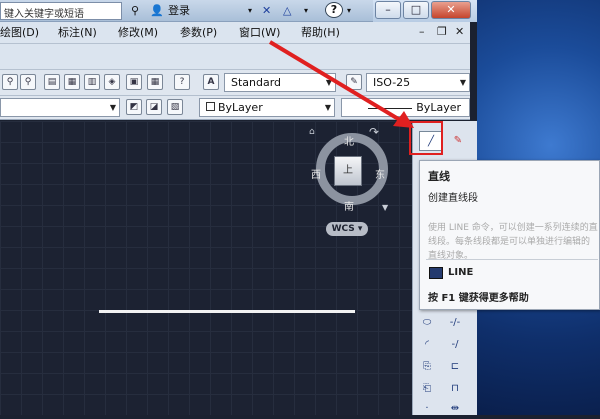 This screenshot has width=600, height=419. Describe the element at coordinates (28, 82) in the screenshot. I see `zoom-previous-icon: ⚲` at that location.